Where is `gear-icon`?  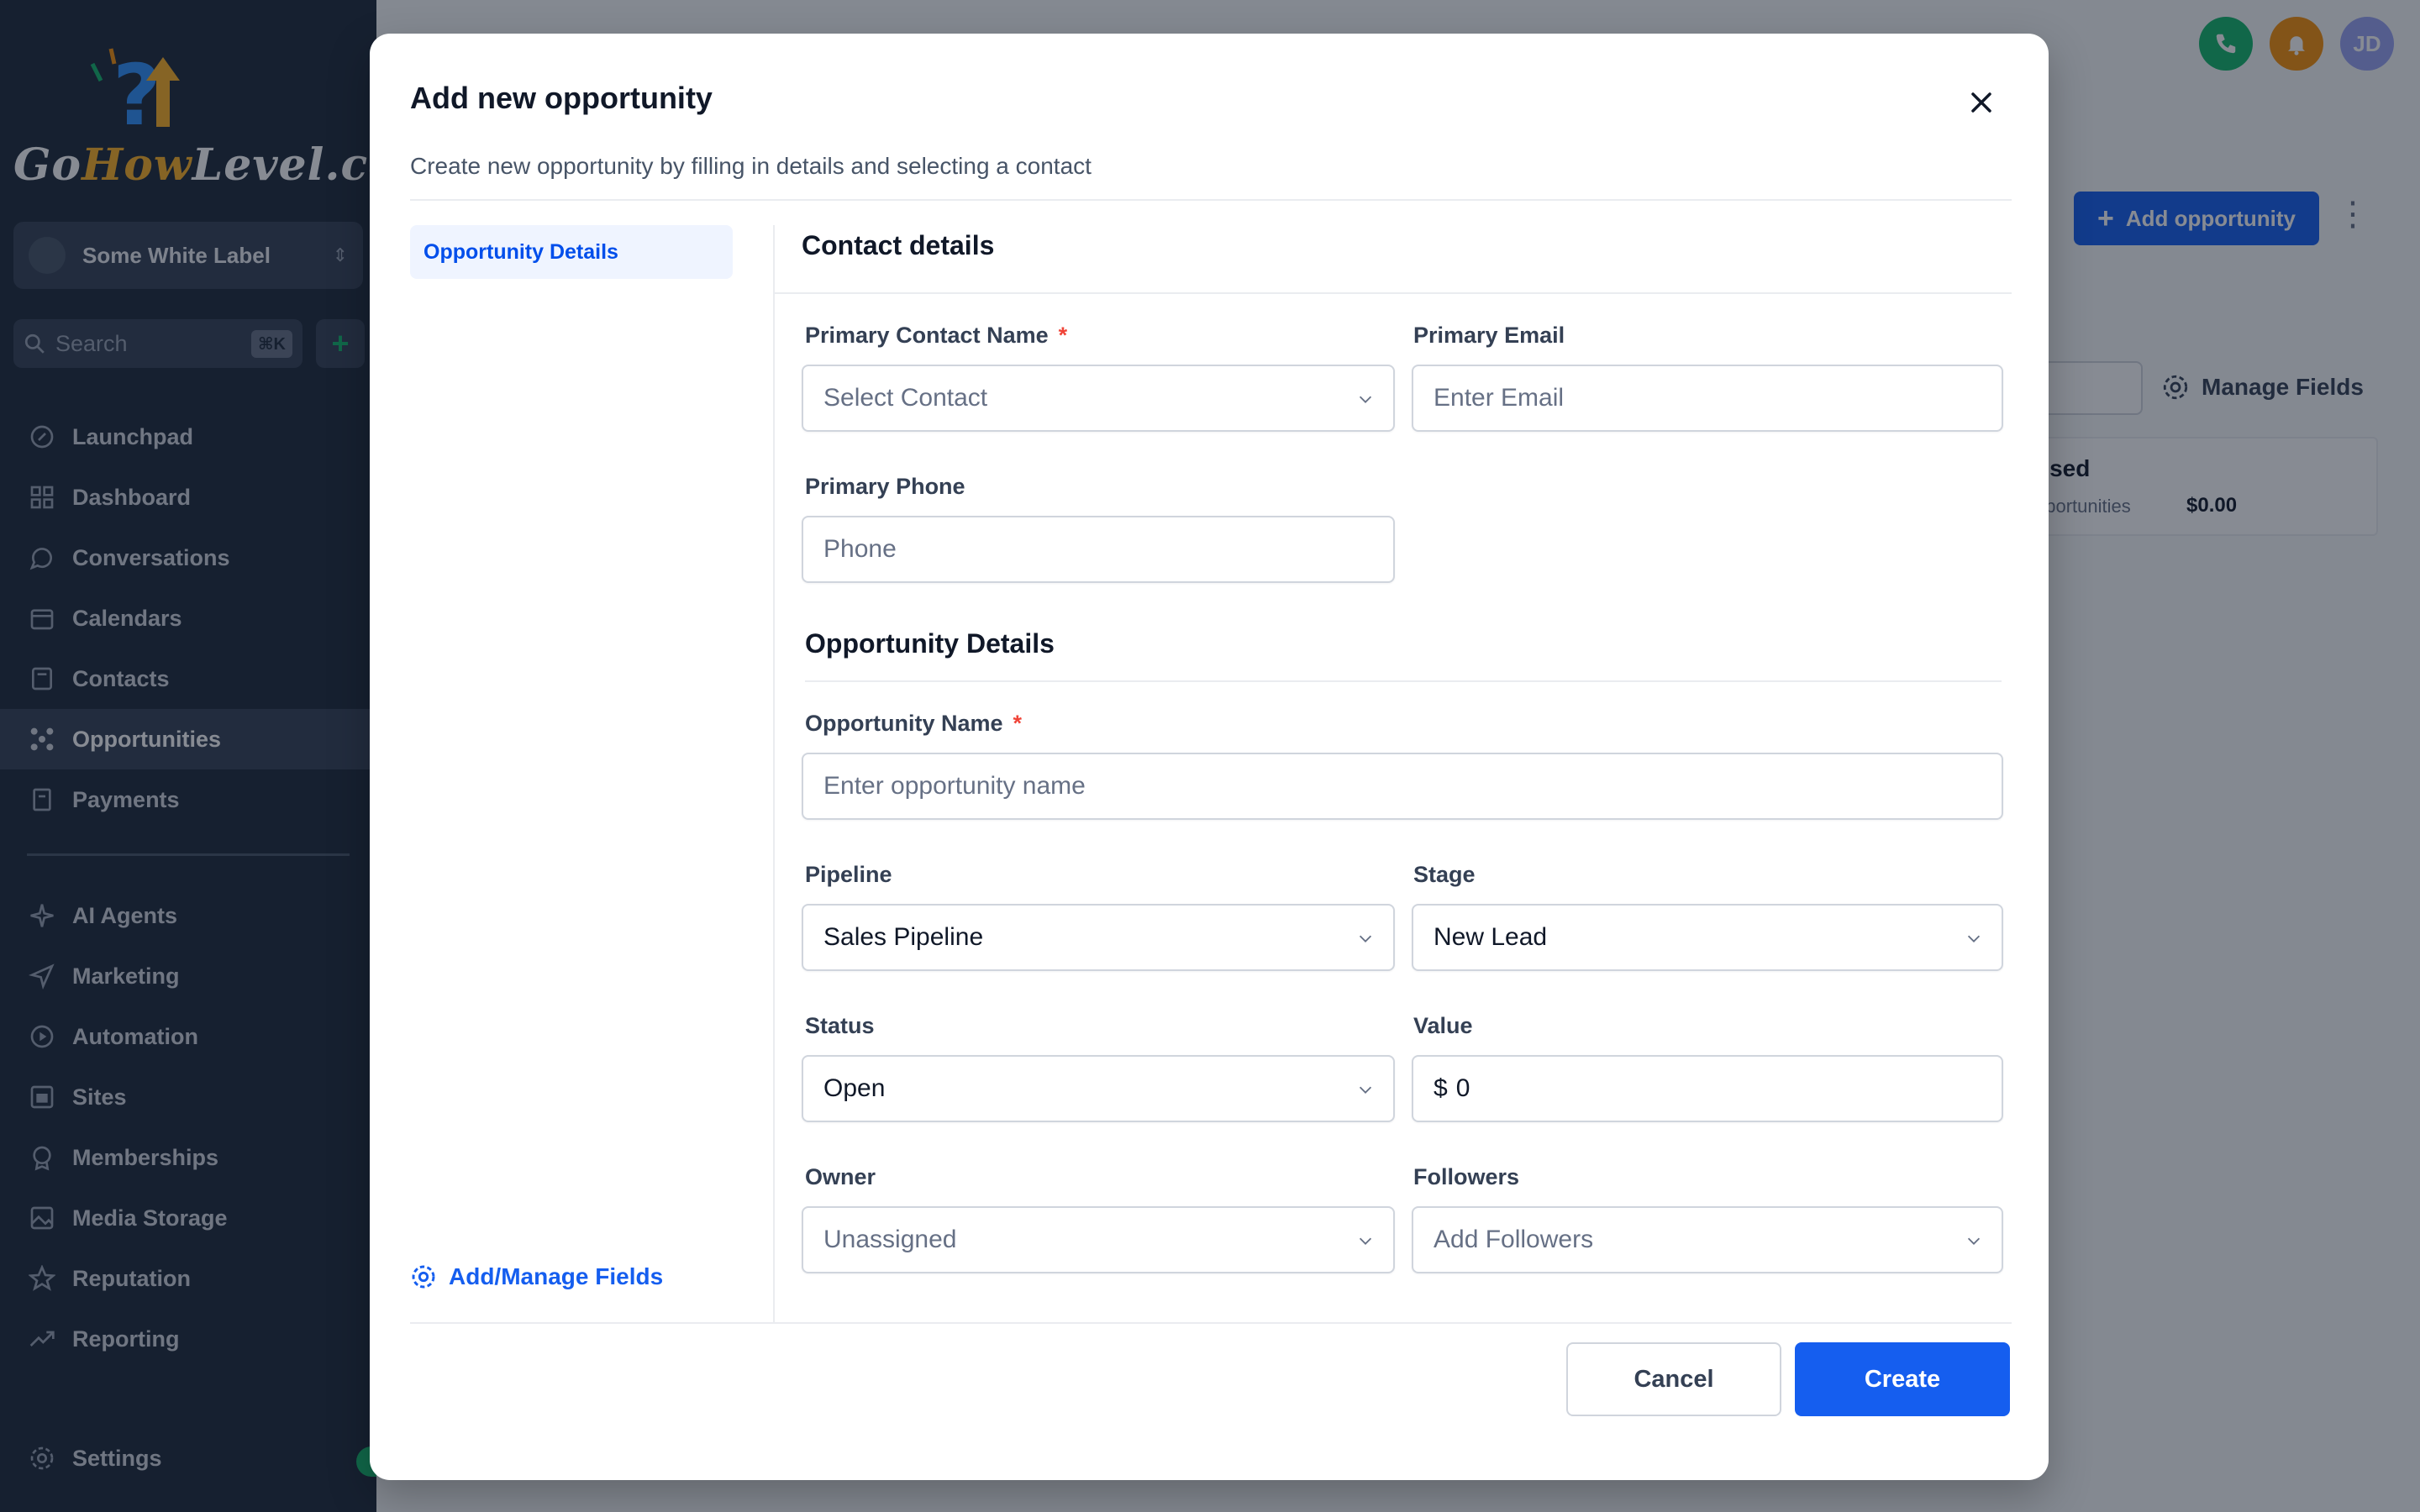 gear-icon is located at coordinates (423, 1277).